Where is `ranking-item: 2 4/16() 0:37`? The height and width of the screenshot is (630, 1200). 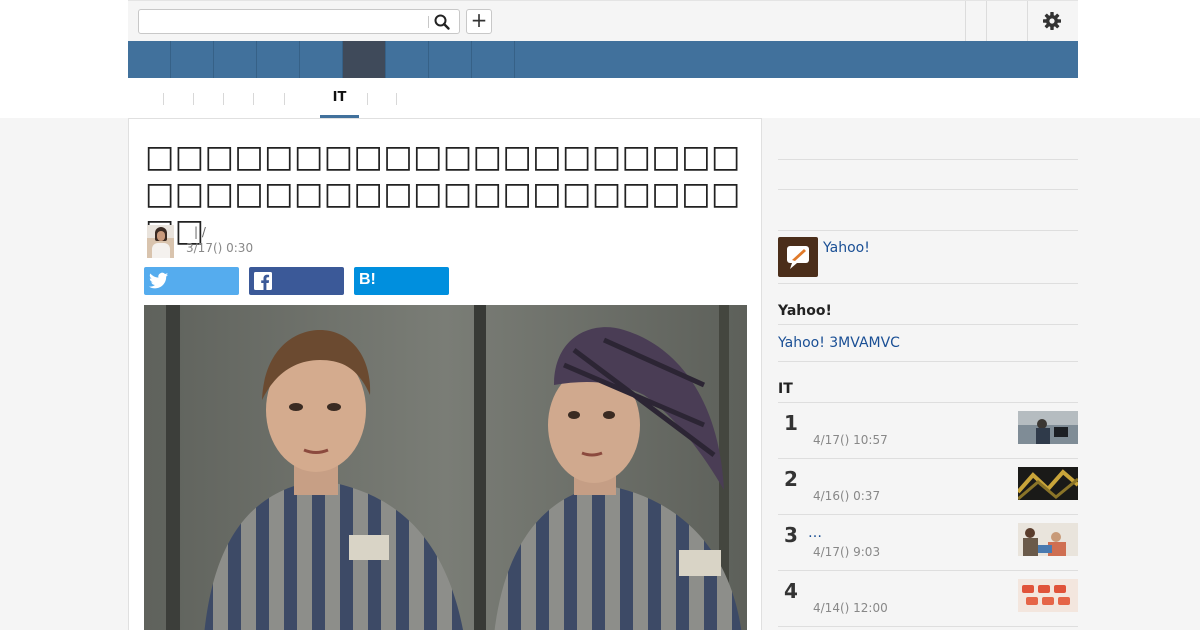 ranking-item: 2 4/16() 0:37 is located at coordinates (928, 487).